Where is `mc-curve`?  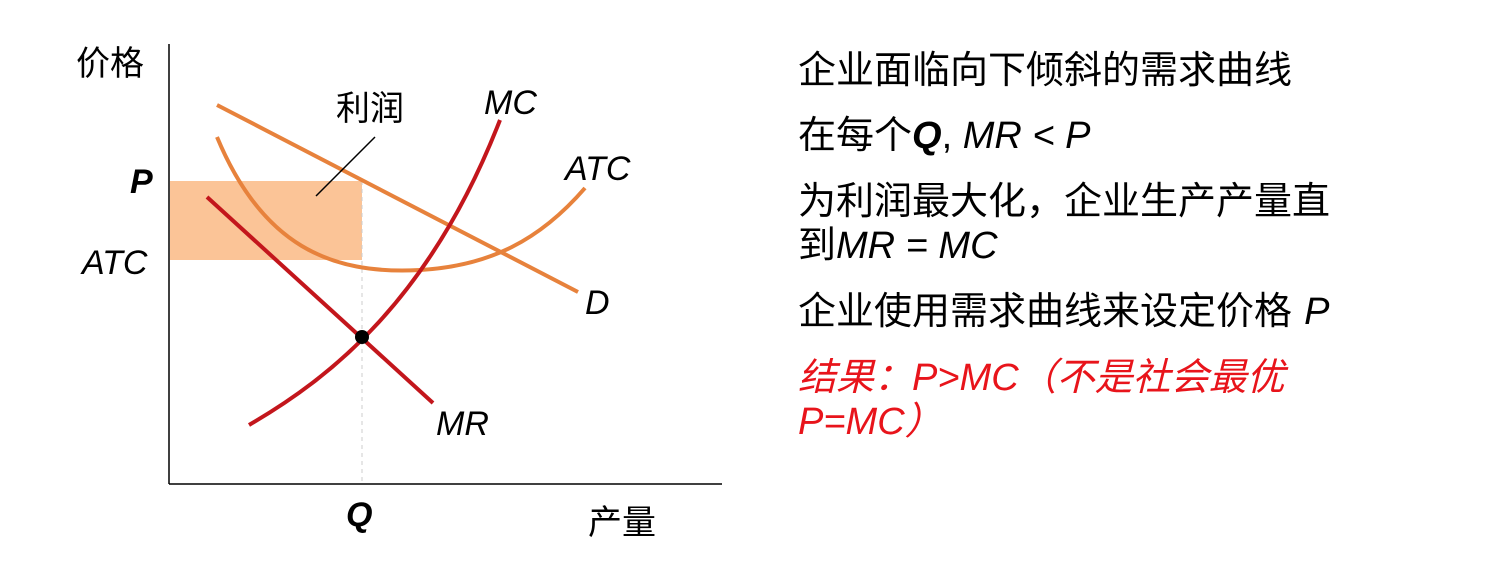 mc-curve is located at coordinates (374, 273).